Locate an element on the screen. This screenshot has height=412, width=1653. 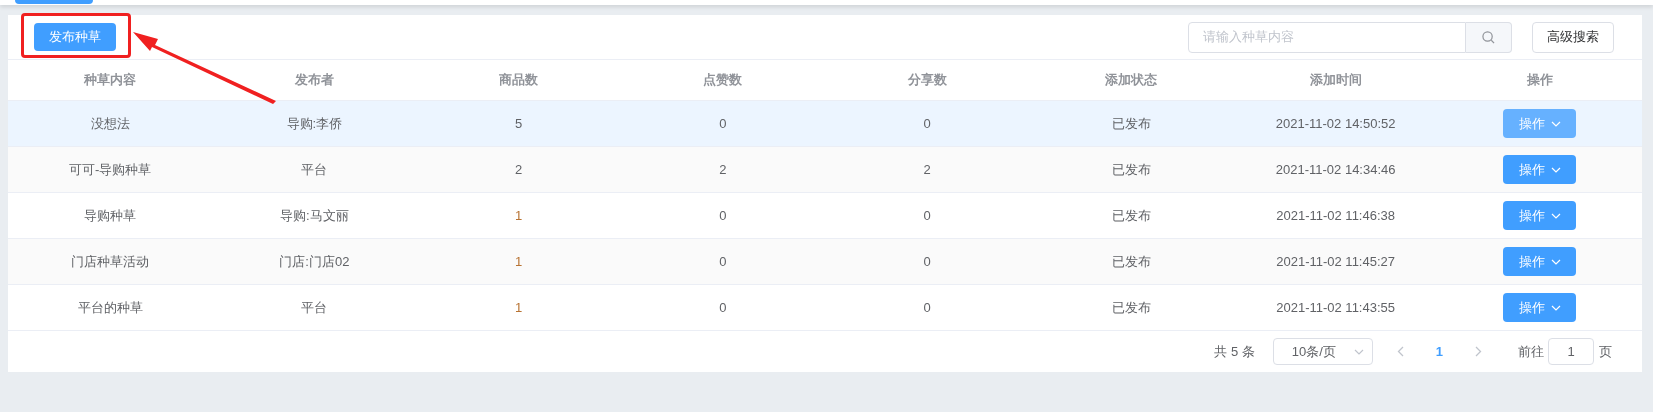
page-suffix: 页 is located at coordinates (1605, 351).